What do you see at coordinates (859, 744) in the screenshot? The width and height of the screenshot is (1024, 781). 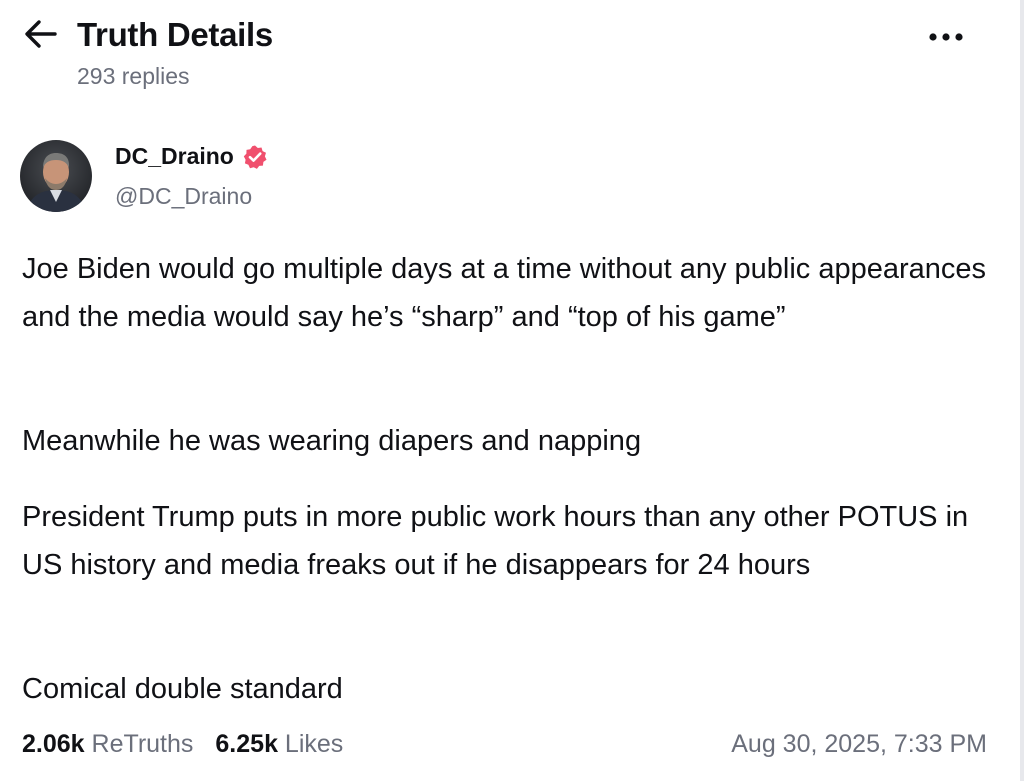 I see `post-timestamp: Aug 30, 2025, 7:33 PM` at bounding box center [859, 744].